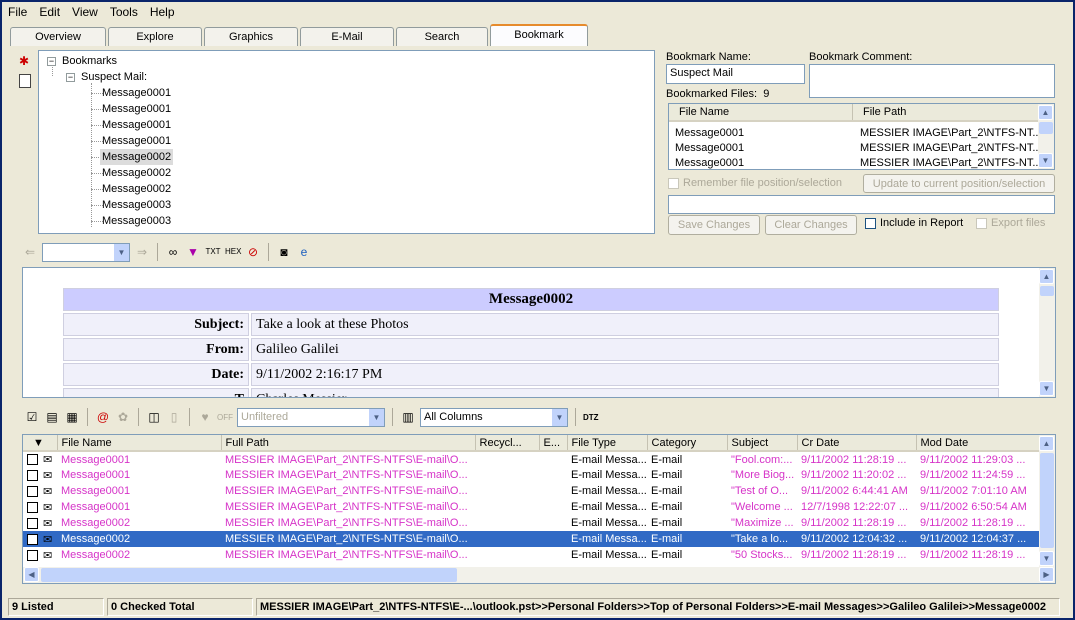  I want to click on menu-tools: Tools, so click(124, 12).